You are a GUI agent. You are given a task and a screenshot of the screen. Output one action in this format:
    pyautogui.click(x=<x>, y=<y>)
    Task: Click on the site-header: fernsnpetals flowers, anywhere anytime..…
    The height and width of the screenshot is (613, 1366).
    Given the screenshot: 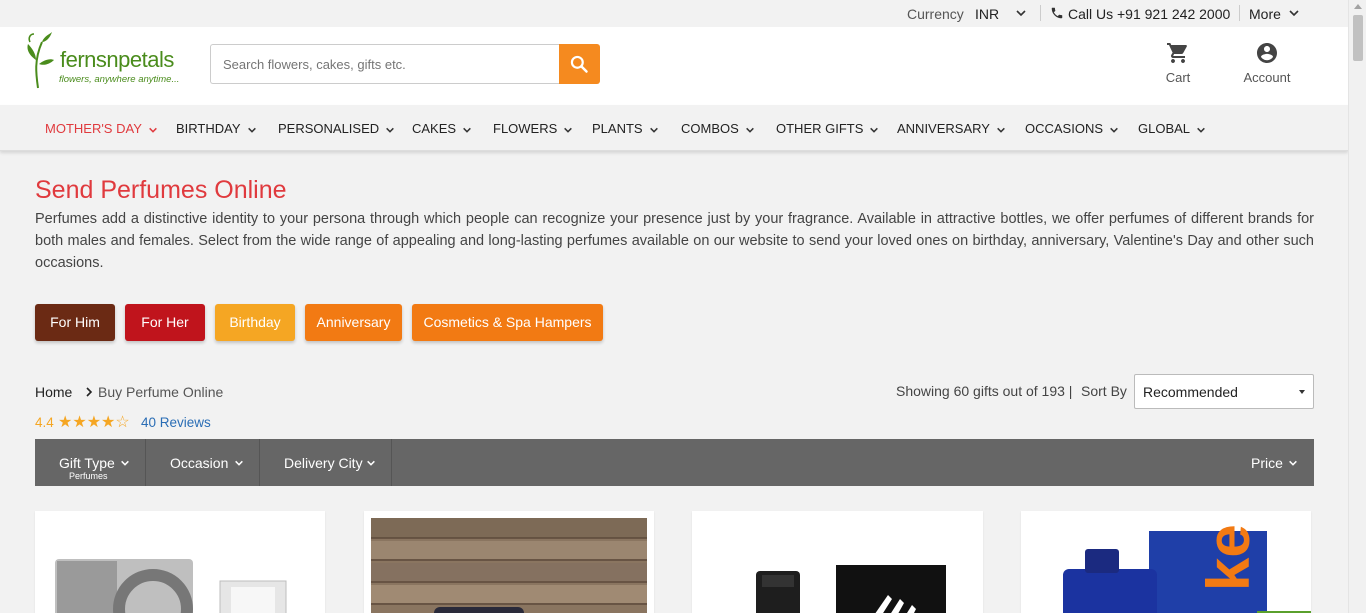 What is the action you would take?
    pyautogui.click(x=674, y=66)
    